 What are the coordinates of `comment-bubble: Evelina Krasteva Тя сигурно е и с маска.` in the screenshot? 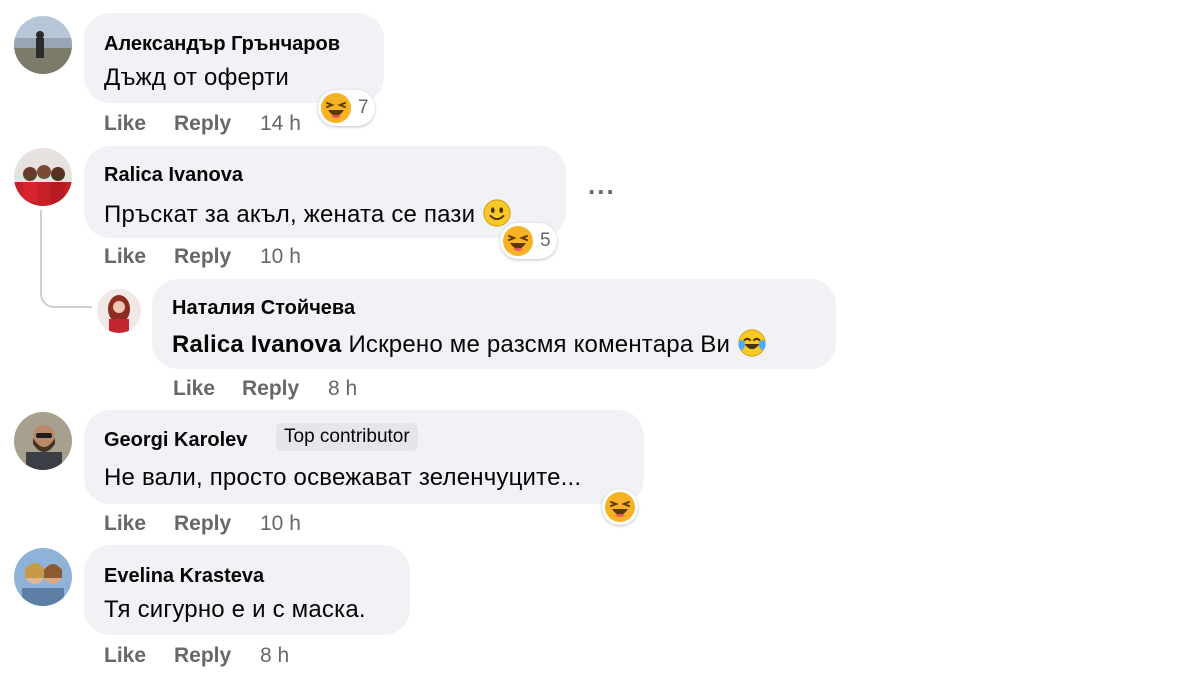 It's located at (247, 590).